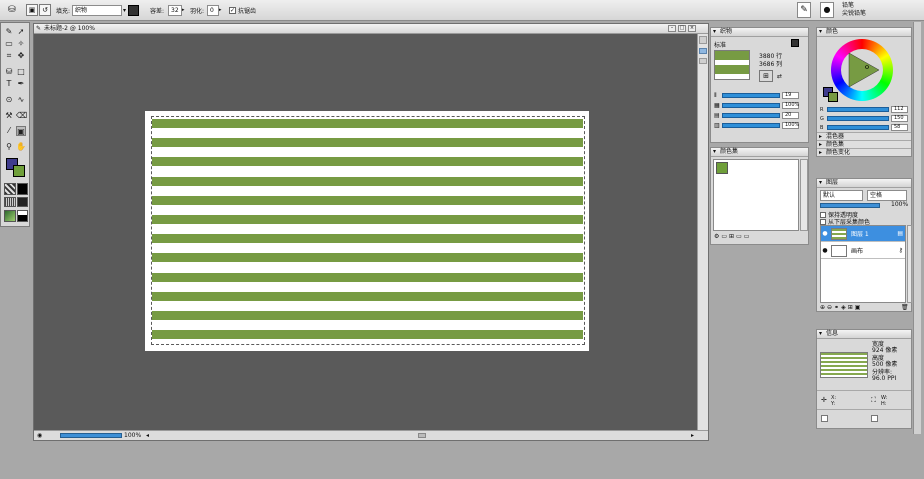 The image size is (924, 479). What do you see at coordinates (22, 202) in the screenshot?
I see `look-swatch` at bounding box center [22, 202].